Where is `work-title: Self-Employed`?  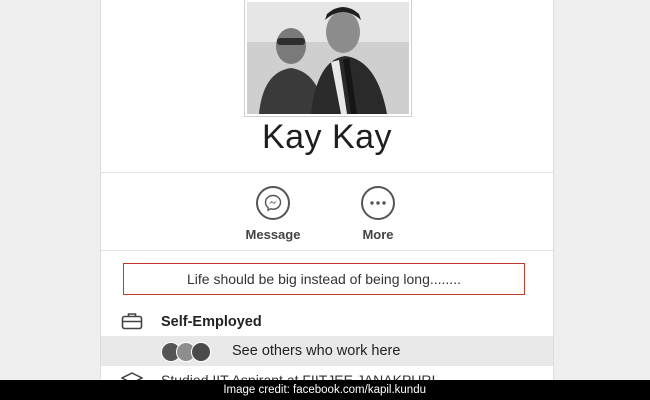
work-title: Self-Employed is located at coordinates (211, 322).